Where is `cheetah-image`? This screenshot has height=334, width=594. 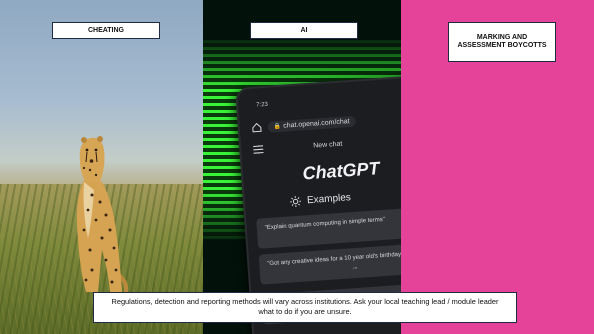 cheetah-image is located at coordinates (102, 217).